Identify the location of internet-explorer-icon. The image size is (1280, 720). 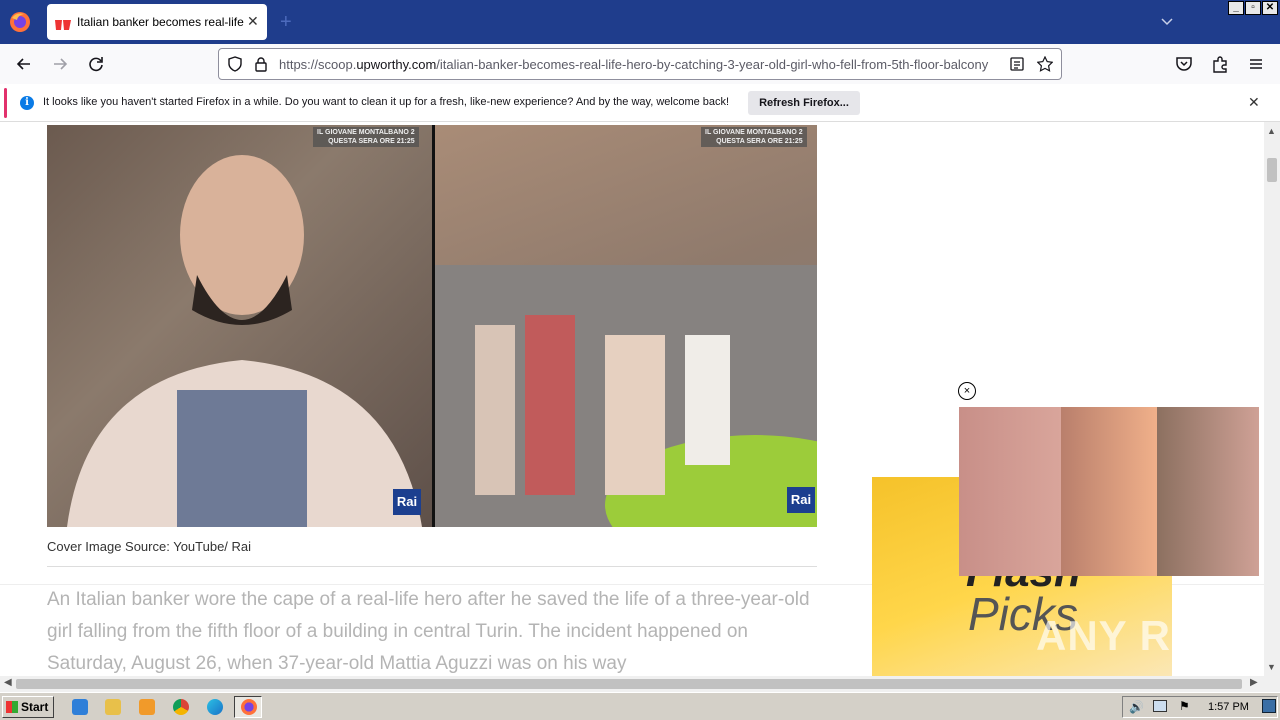
(80, 707).